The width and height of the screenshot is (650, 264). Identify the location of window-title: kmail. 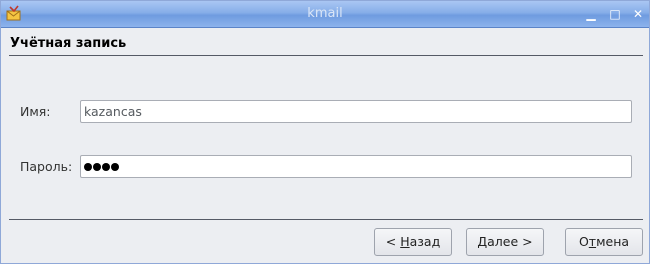
(325, 13).